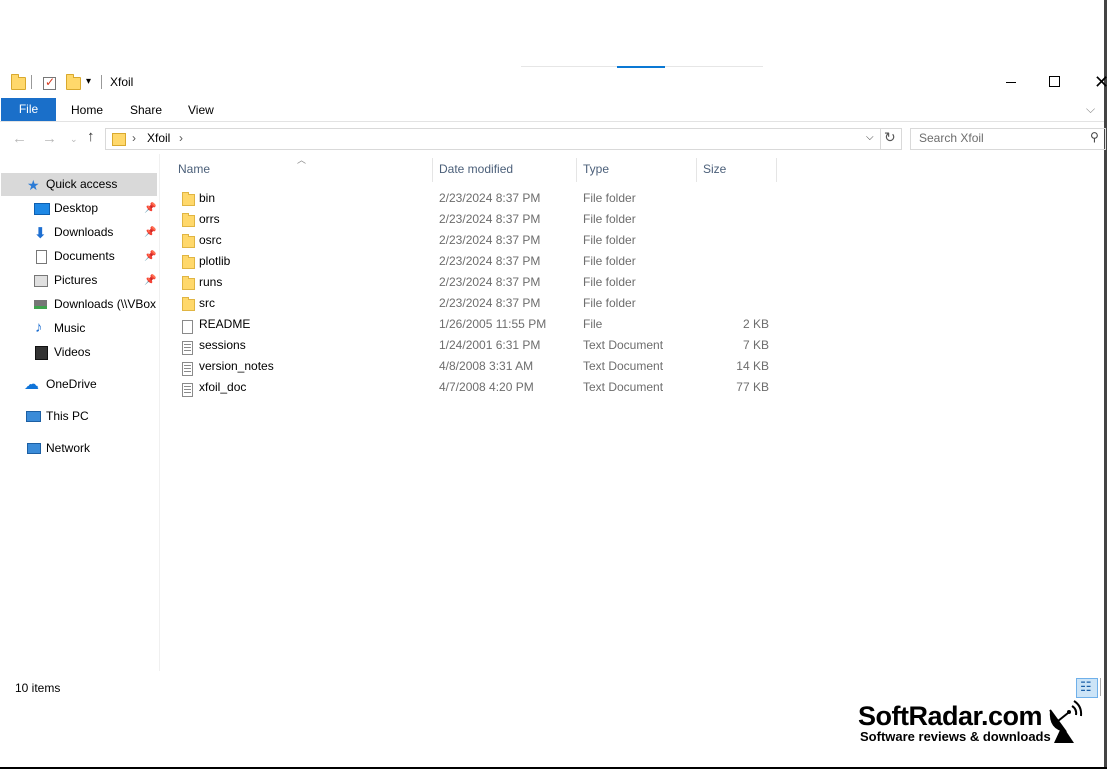  Describe the element at coordinates (210, 240) in the screenshot. I see `file-name: osrc` at that location.